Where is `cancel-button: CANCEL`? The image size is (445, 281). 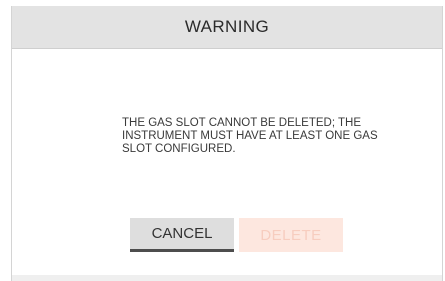
cancel-button: CANCEL is located at coordinates (182, 235).